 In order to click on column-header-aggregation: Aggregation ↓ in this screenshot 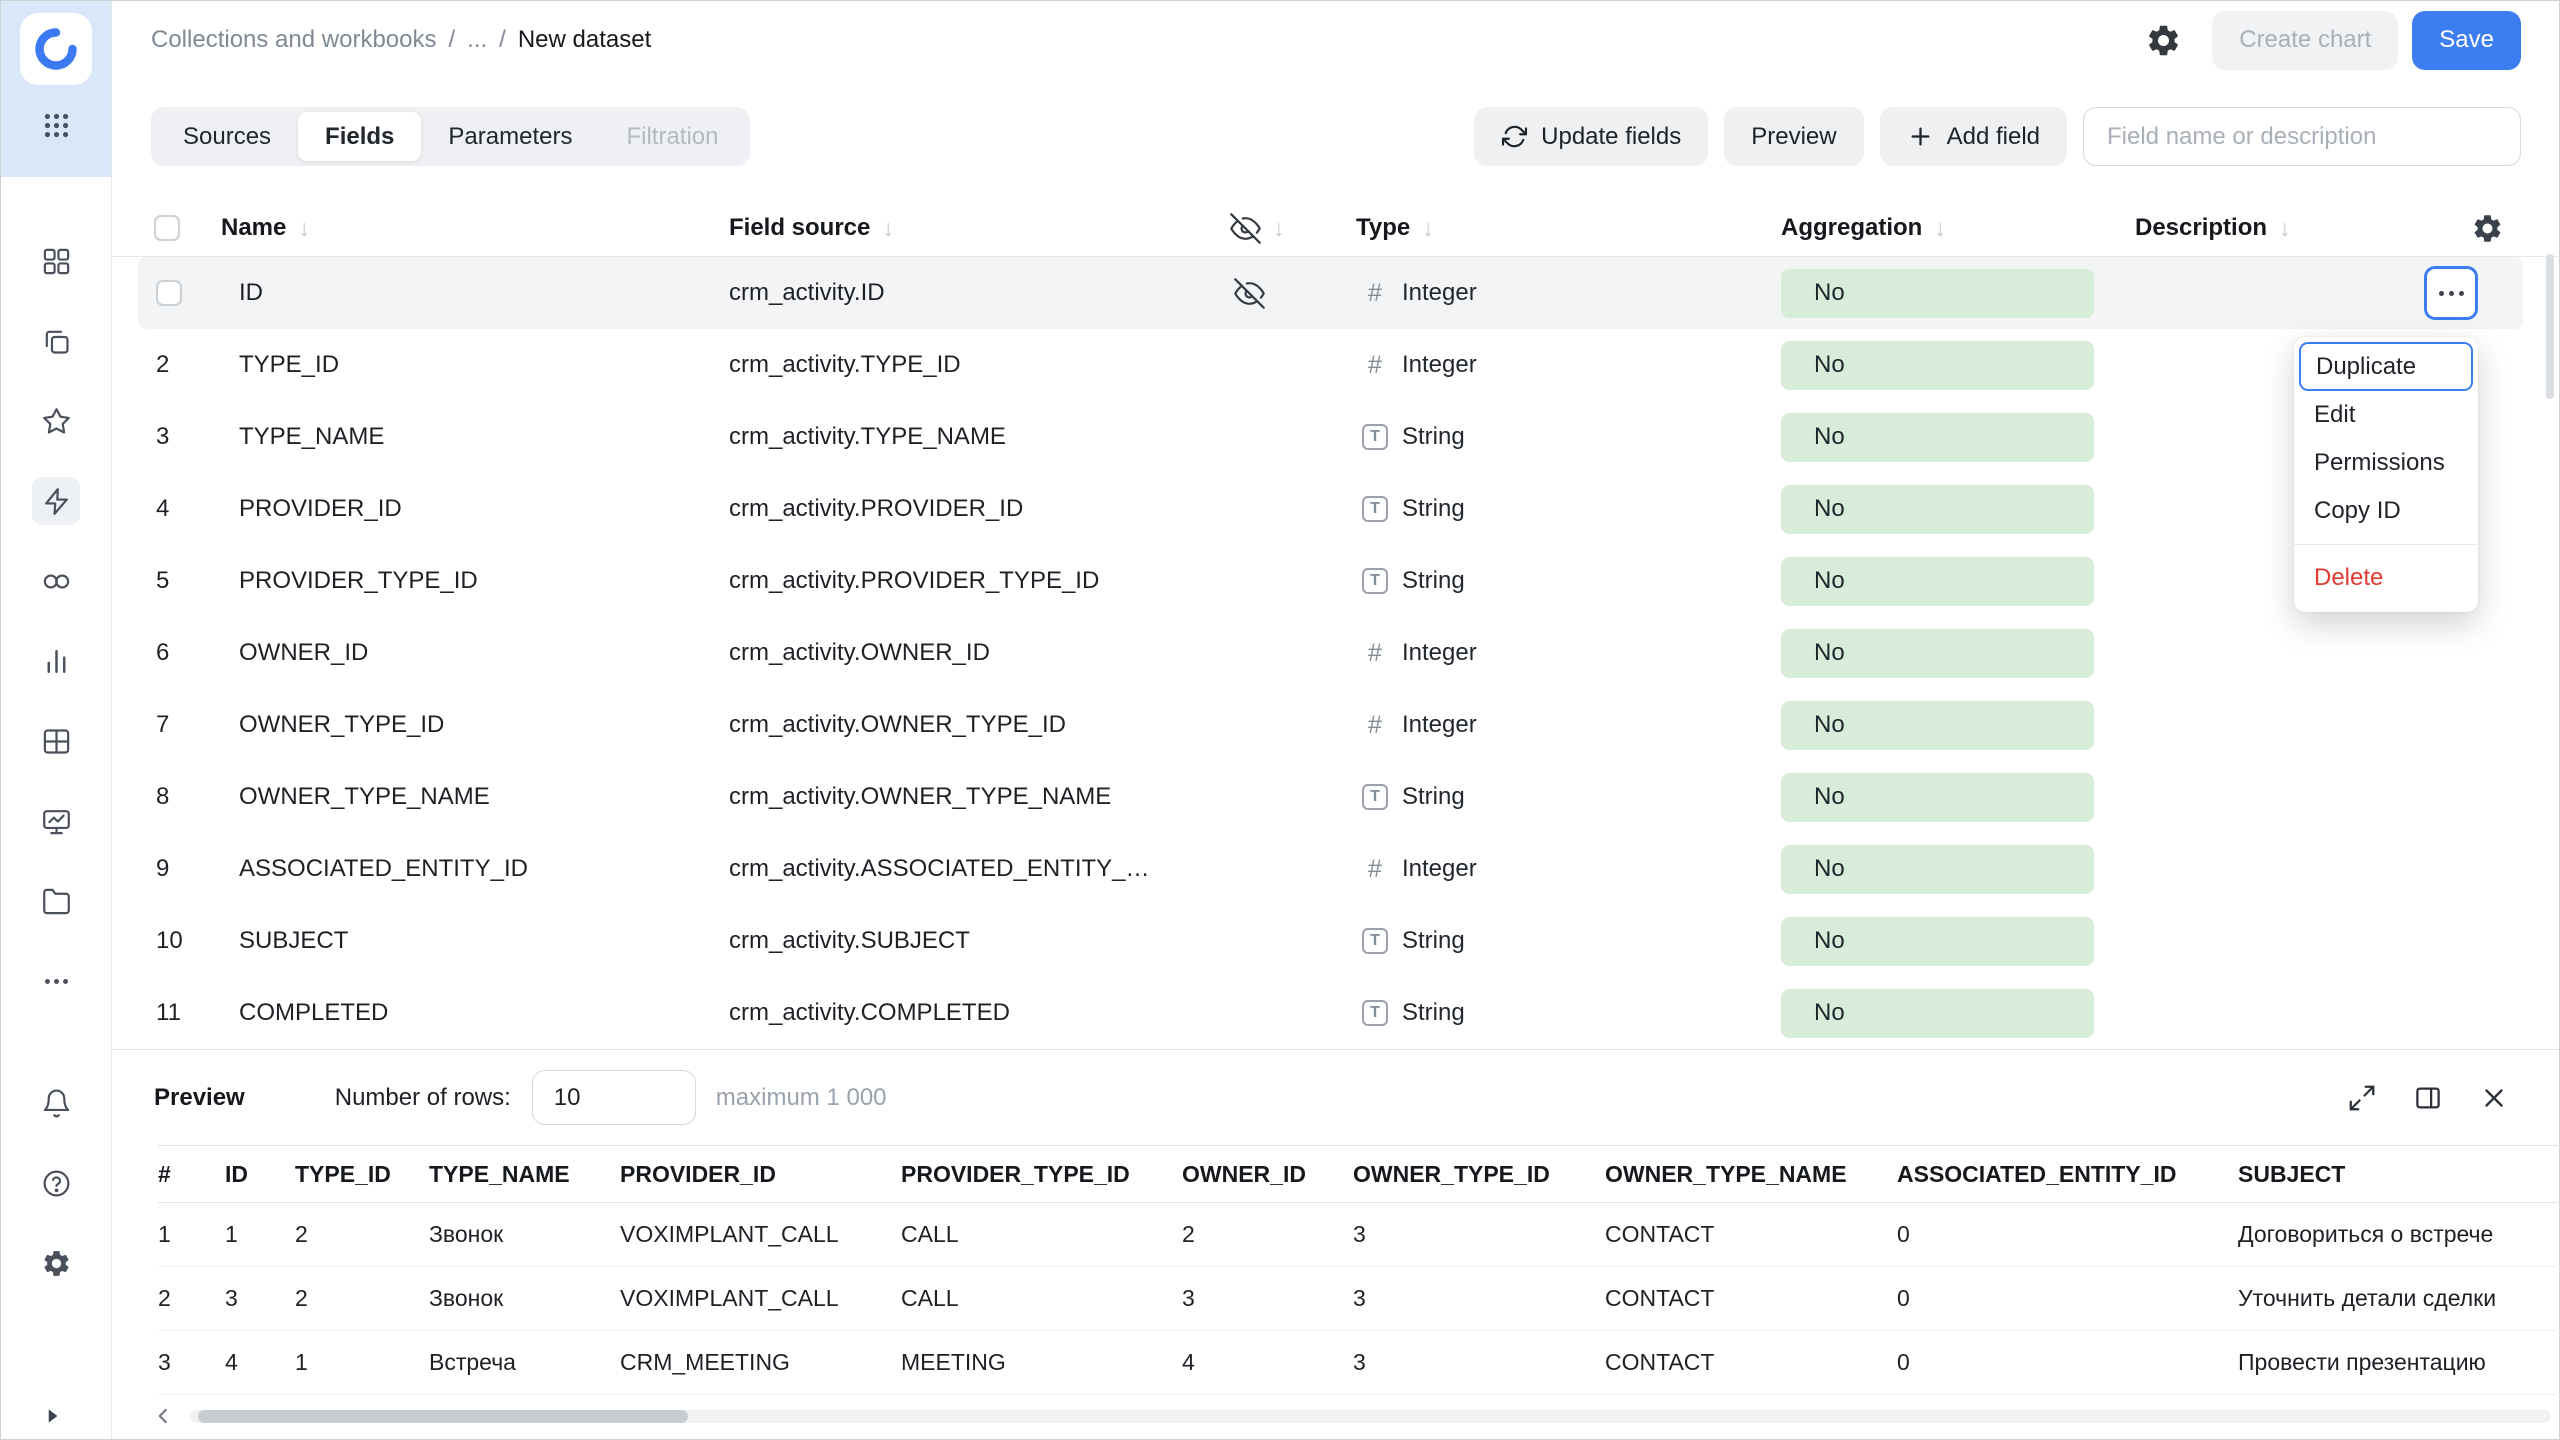, I will do `click(1863, 228)`.